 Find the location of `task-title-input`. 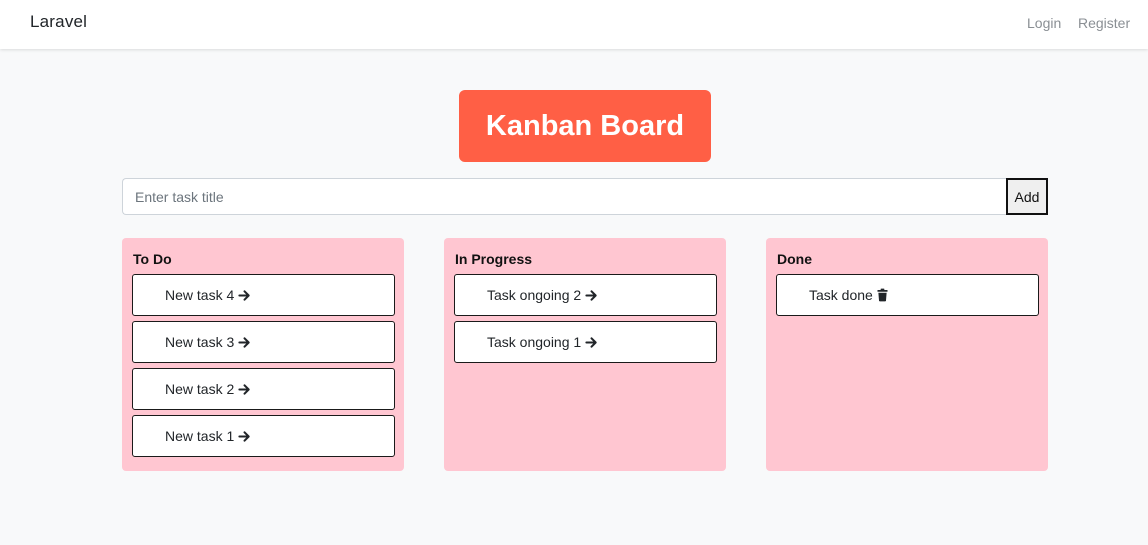

task-title-input is located at coordinates (564, 196).